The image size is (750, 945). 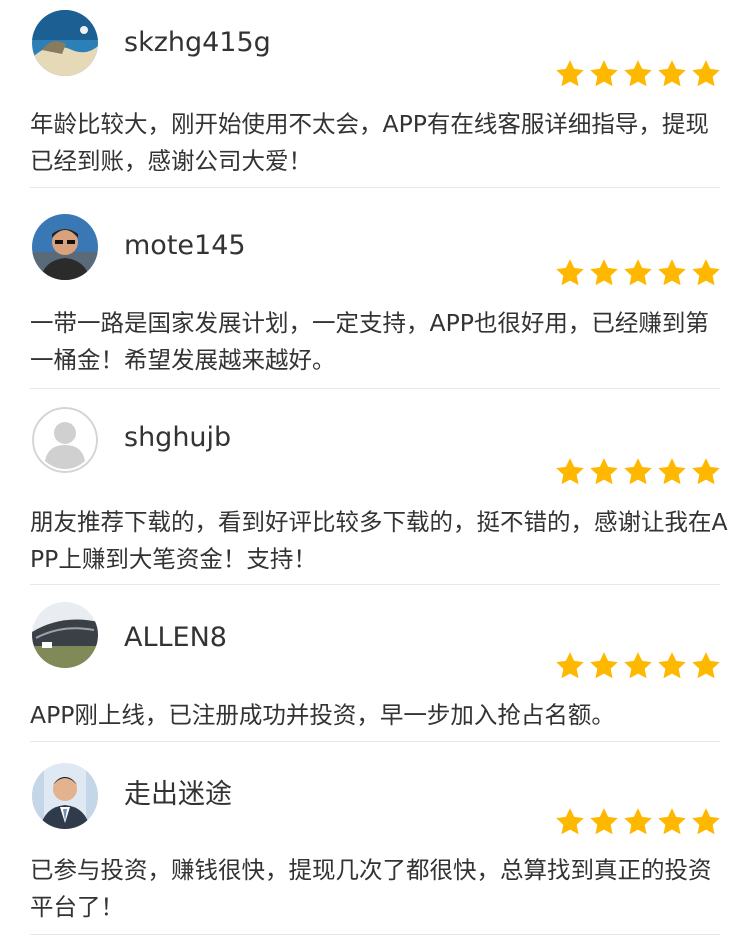 I want to click on username: 走出迷途, so click(x=178, y=794).